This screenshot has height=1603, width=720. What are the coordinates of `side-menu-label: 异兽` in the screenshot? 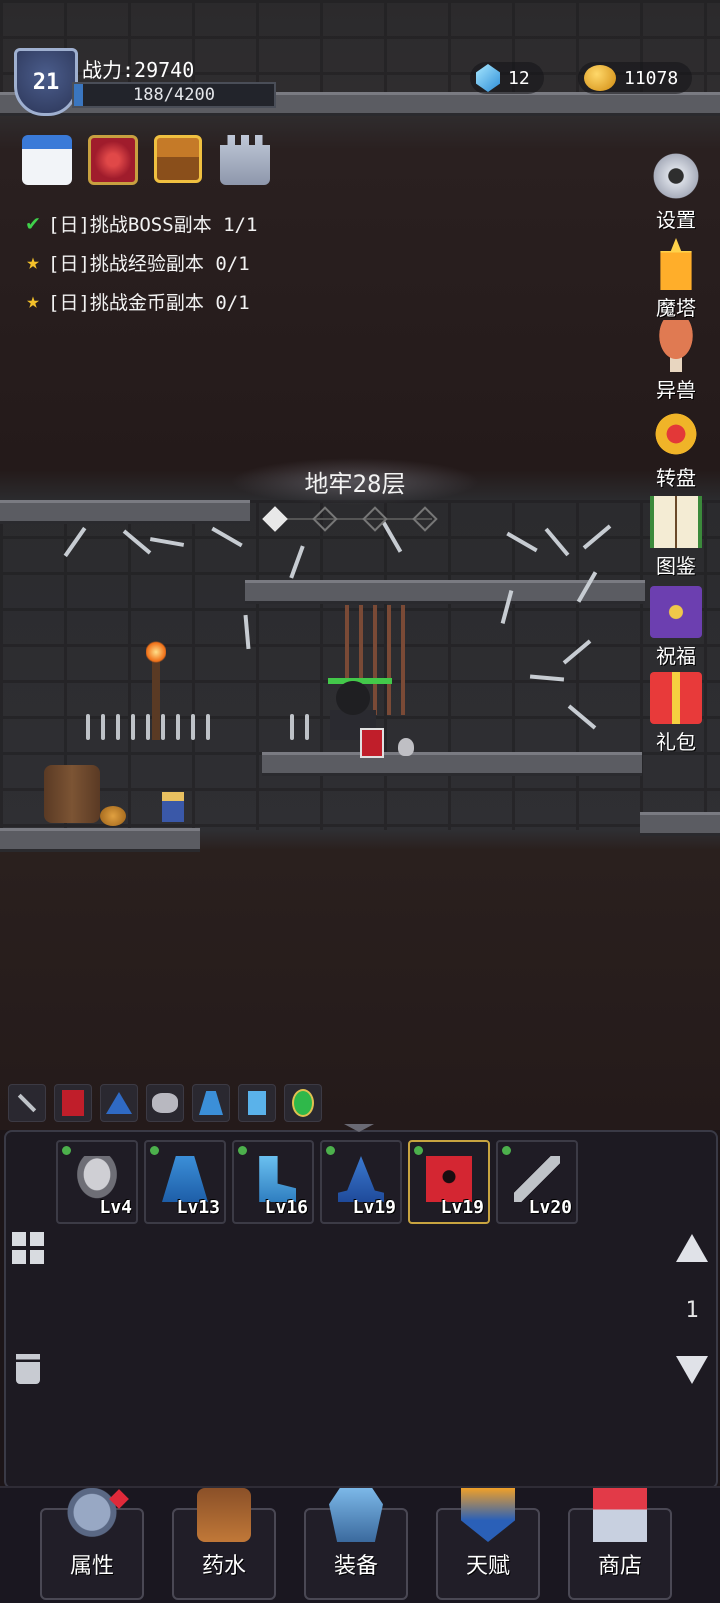 It's located at (676, 390).